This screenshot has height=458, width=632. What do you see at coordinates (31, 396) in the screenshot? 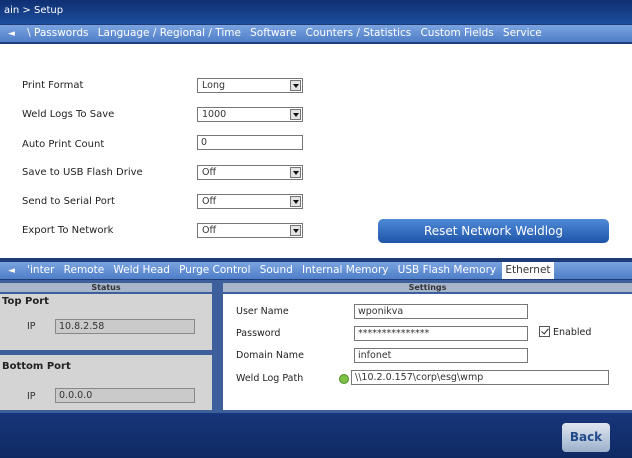
I see `bottom-port-ip-label: IP` at bounding box center [31, 396].